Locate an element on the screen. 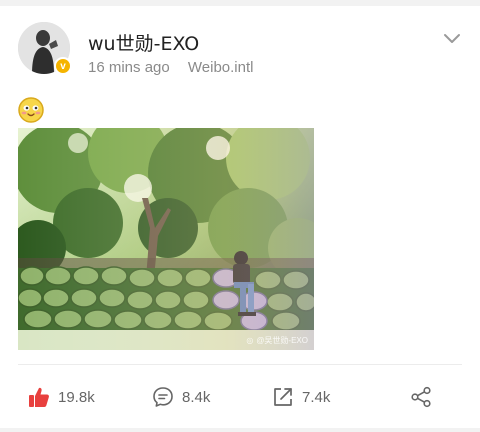 The width and height of the screenshot is (480, 432). comment-count: 8.4k is located at coordinates (196, 397).